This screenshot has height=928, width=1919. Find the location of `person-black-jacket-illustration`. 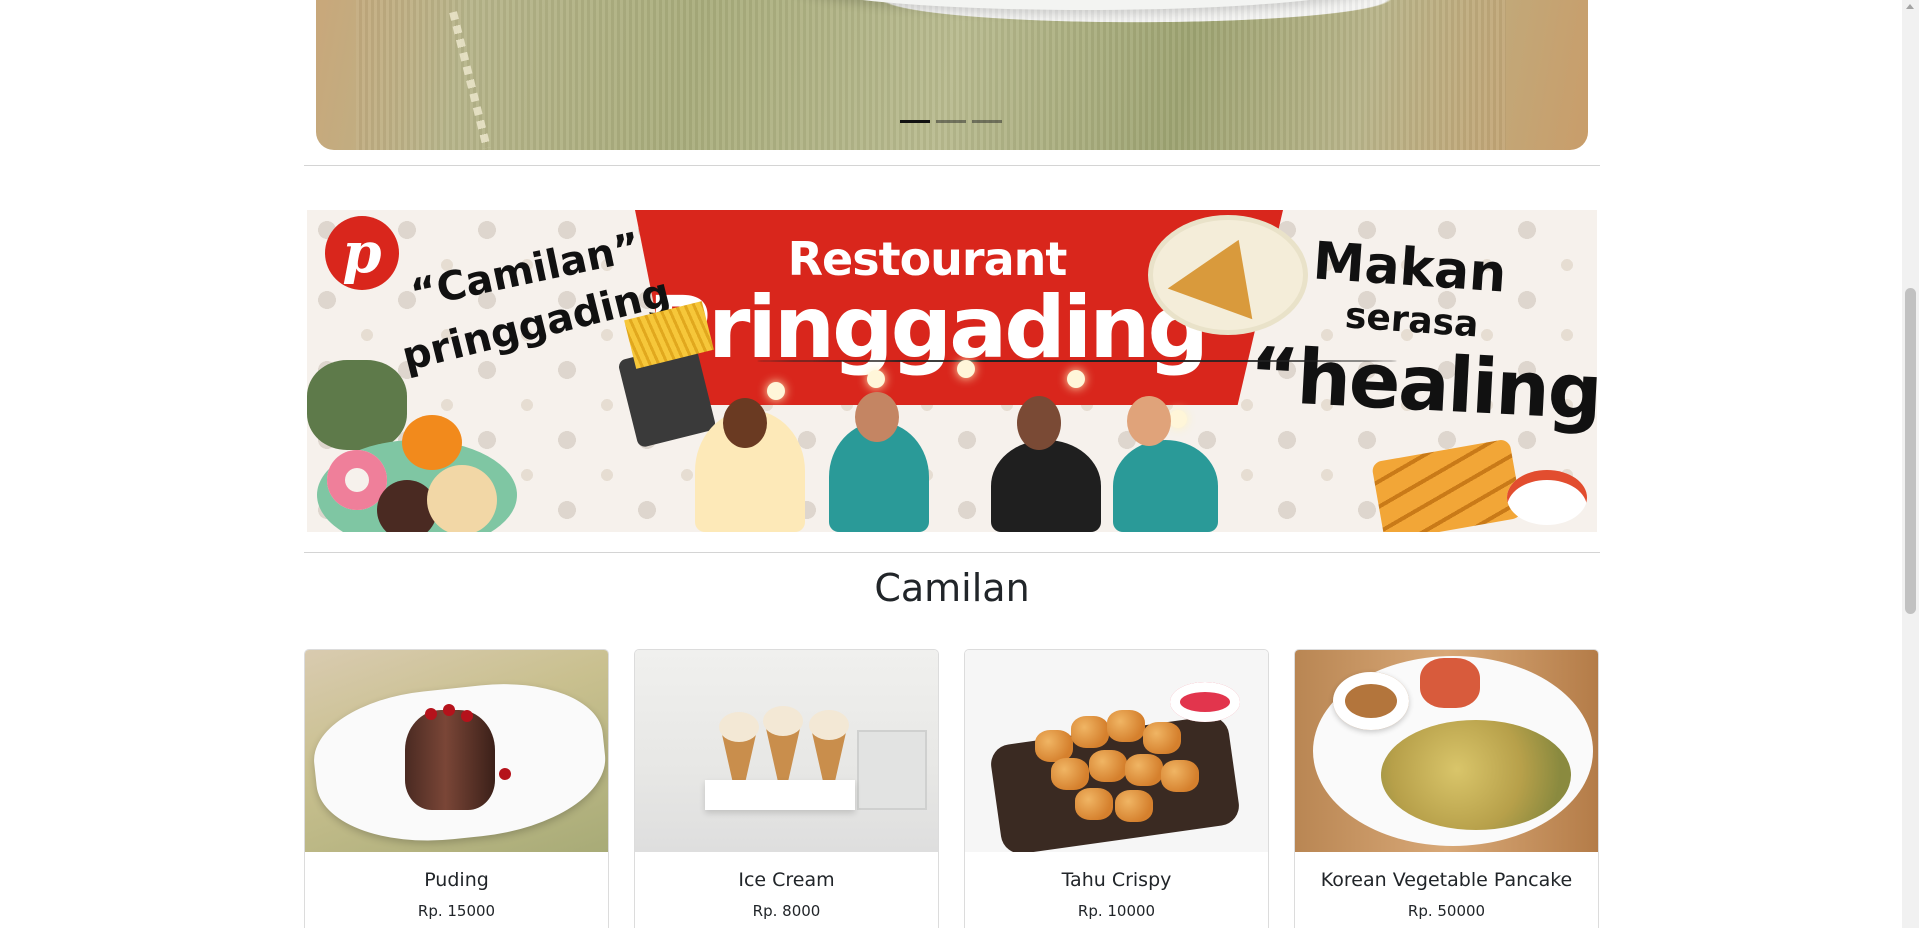

person-black-jacket-illustration is located at coordinates (1046, 486).